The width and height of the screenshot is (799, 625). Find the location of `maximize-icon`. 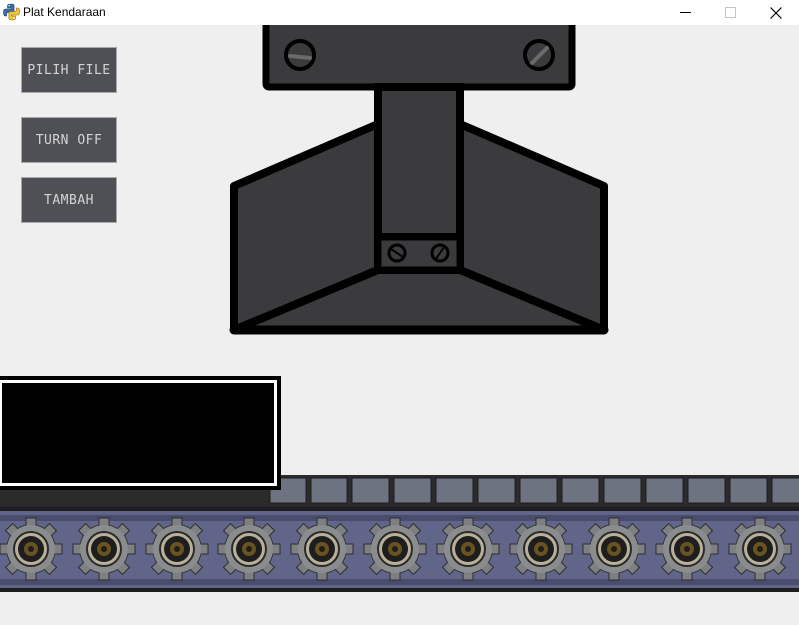

maximize-icon is located at coordinates (730, 12).